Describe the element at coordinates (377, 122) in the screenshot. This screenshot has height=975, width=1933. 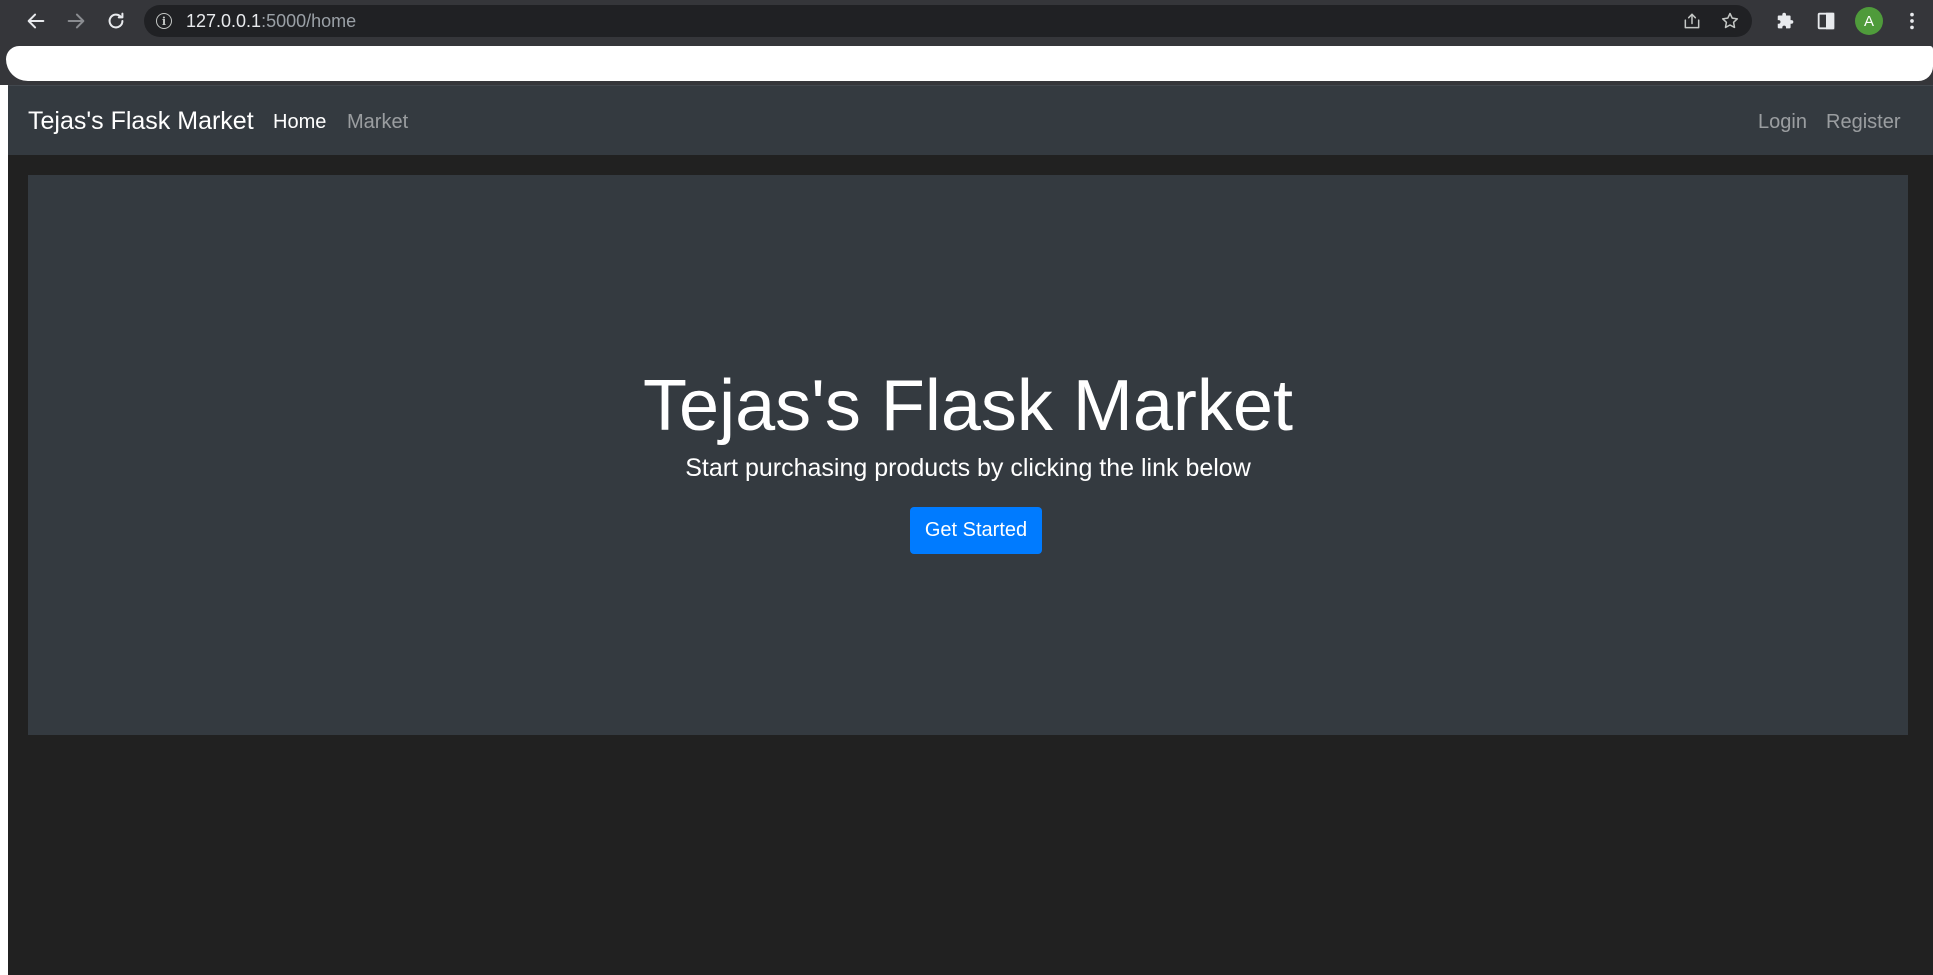
I see `nav-market-link: Market` at that location.